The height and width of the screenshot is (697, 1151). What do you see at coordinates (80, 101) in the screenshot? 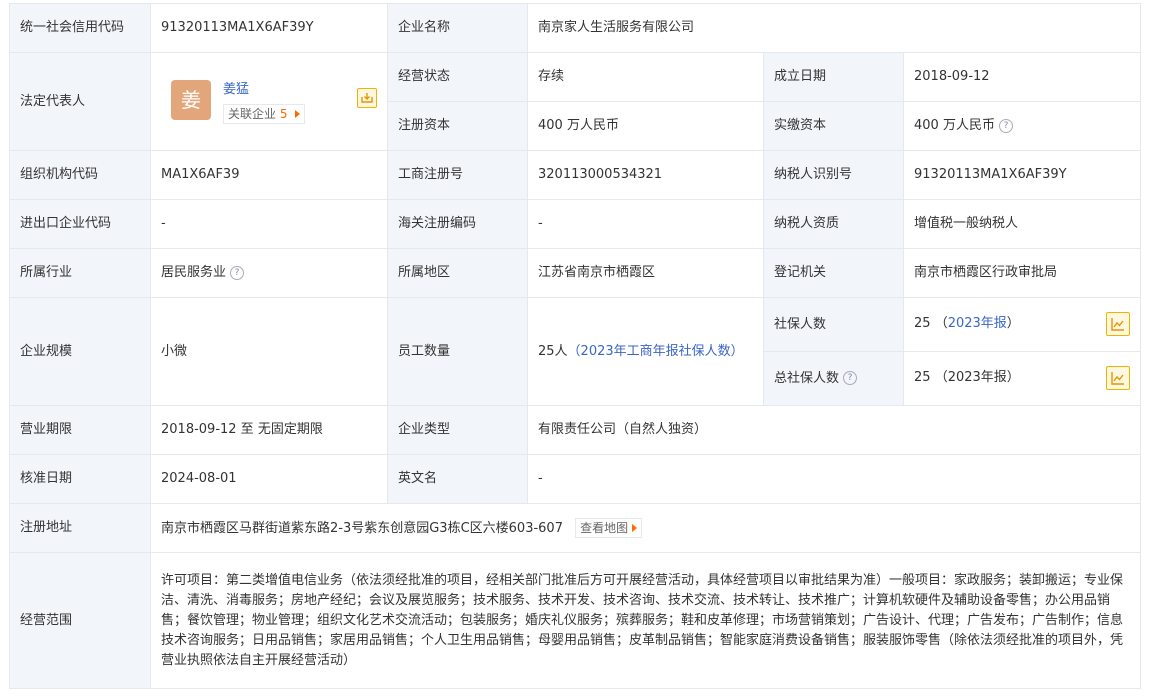
I see `legal-rep-label: 法定代表人` at bounding box center [80, 101].